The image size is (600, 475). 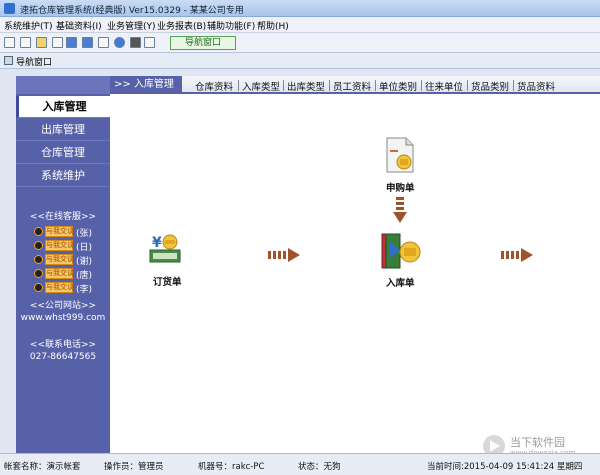 I want to click on website-link: www.whst999.com, so click(x=63, y=318).